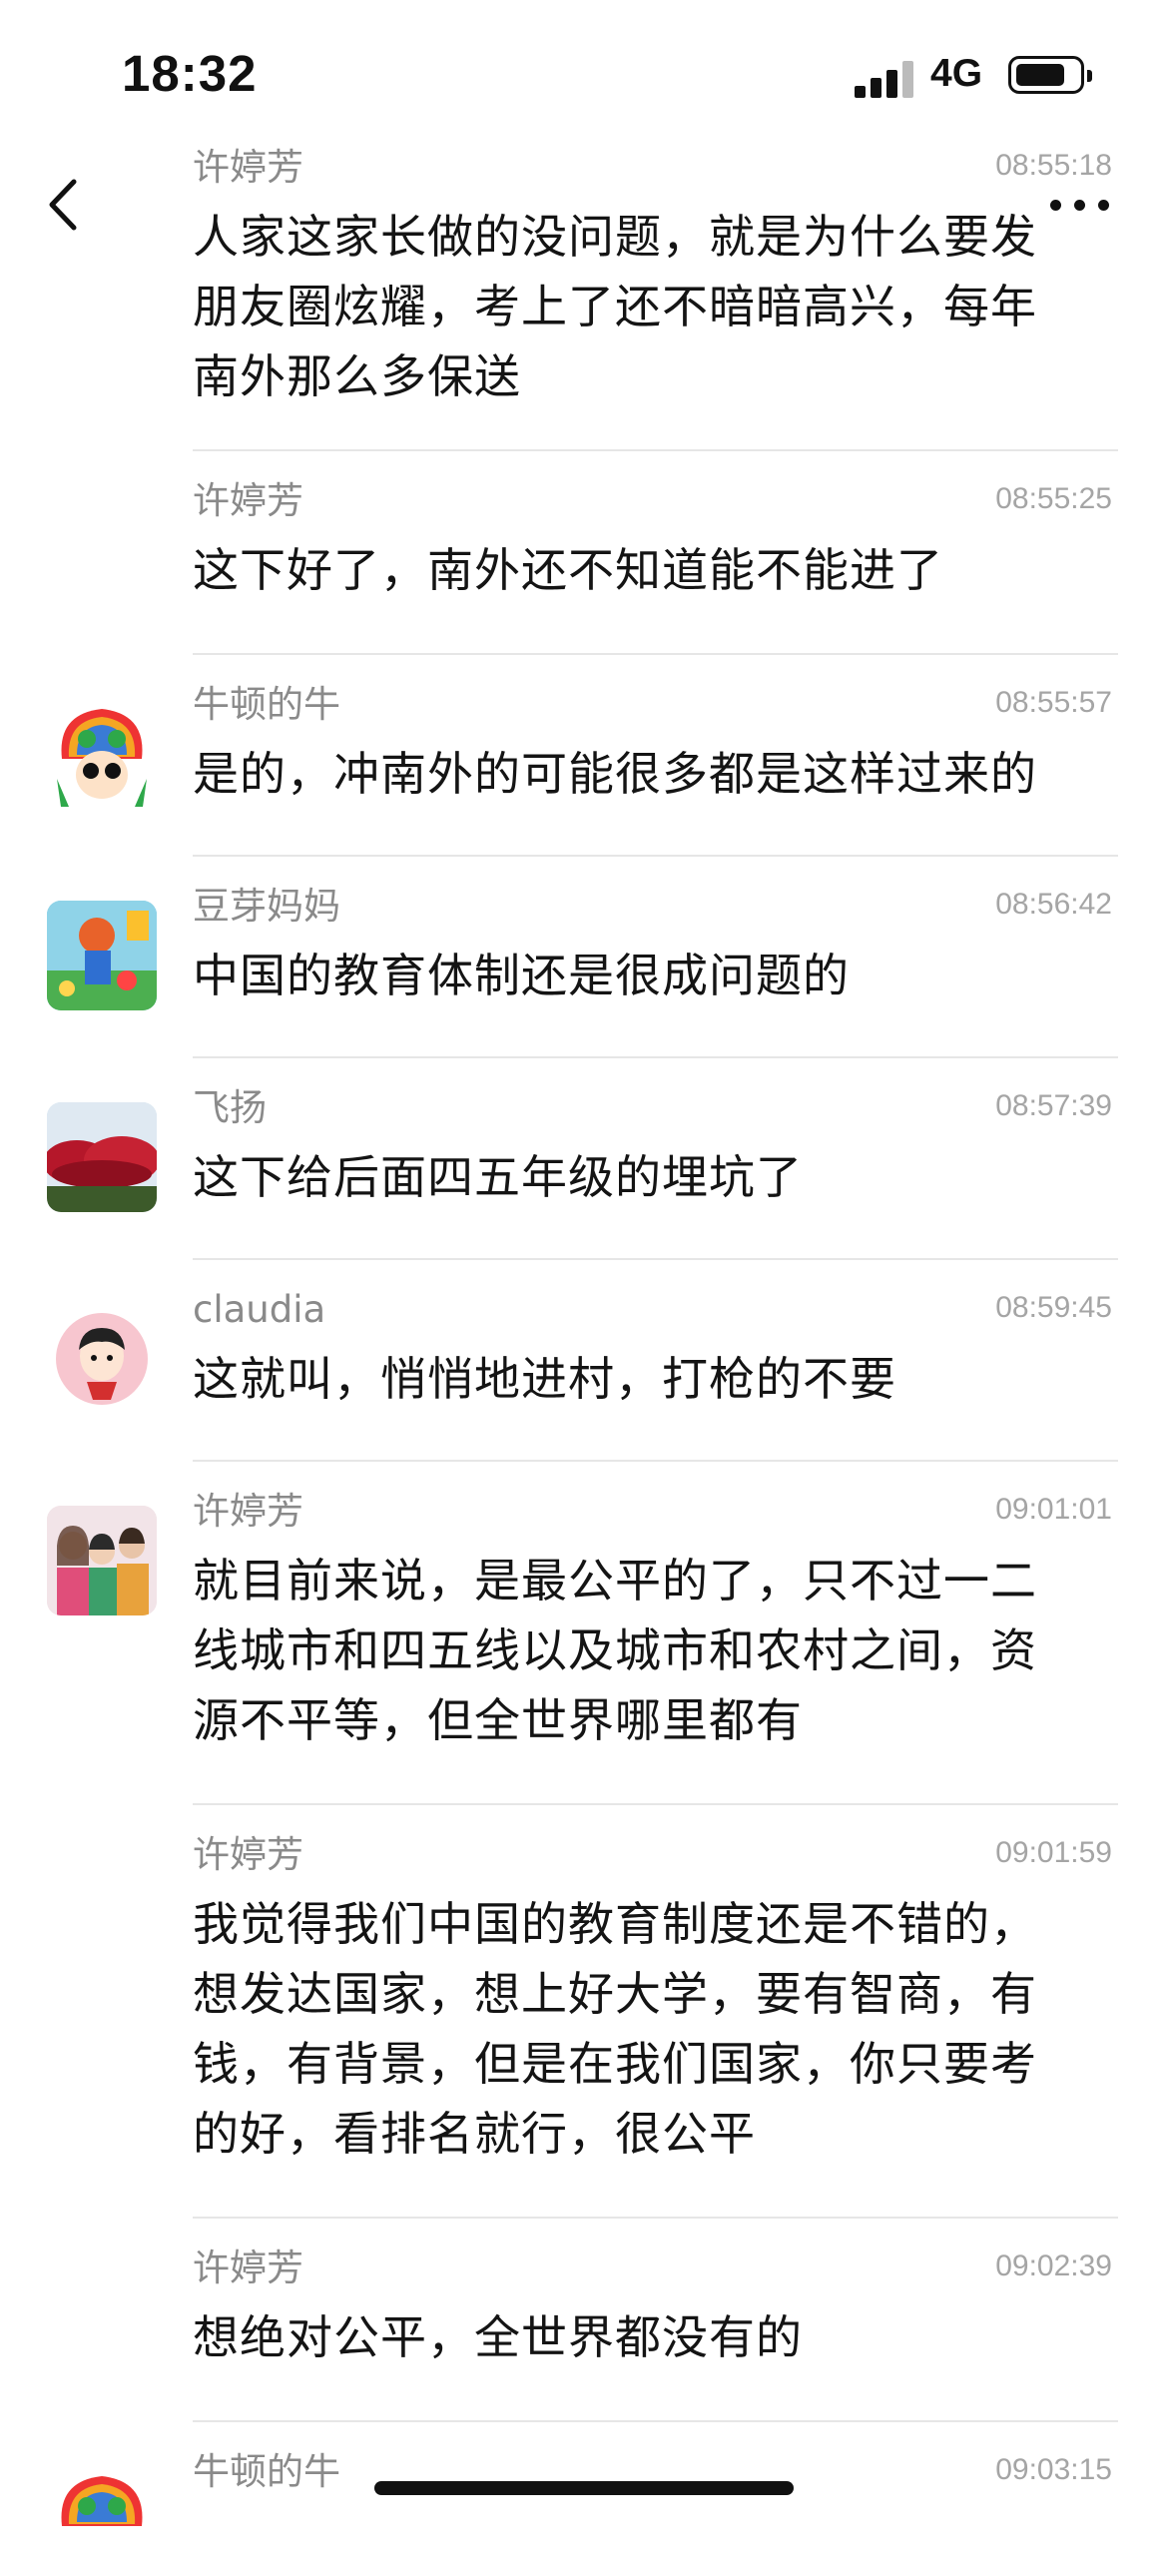 This screenshot has width=1168, height=2576. What do you see at coordinates (1053, 1853) in the screenshot?
I see `message-time: 09:01:59` at bounding box center [1053, 1853].